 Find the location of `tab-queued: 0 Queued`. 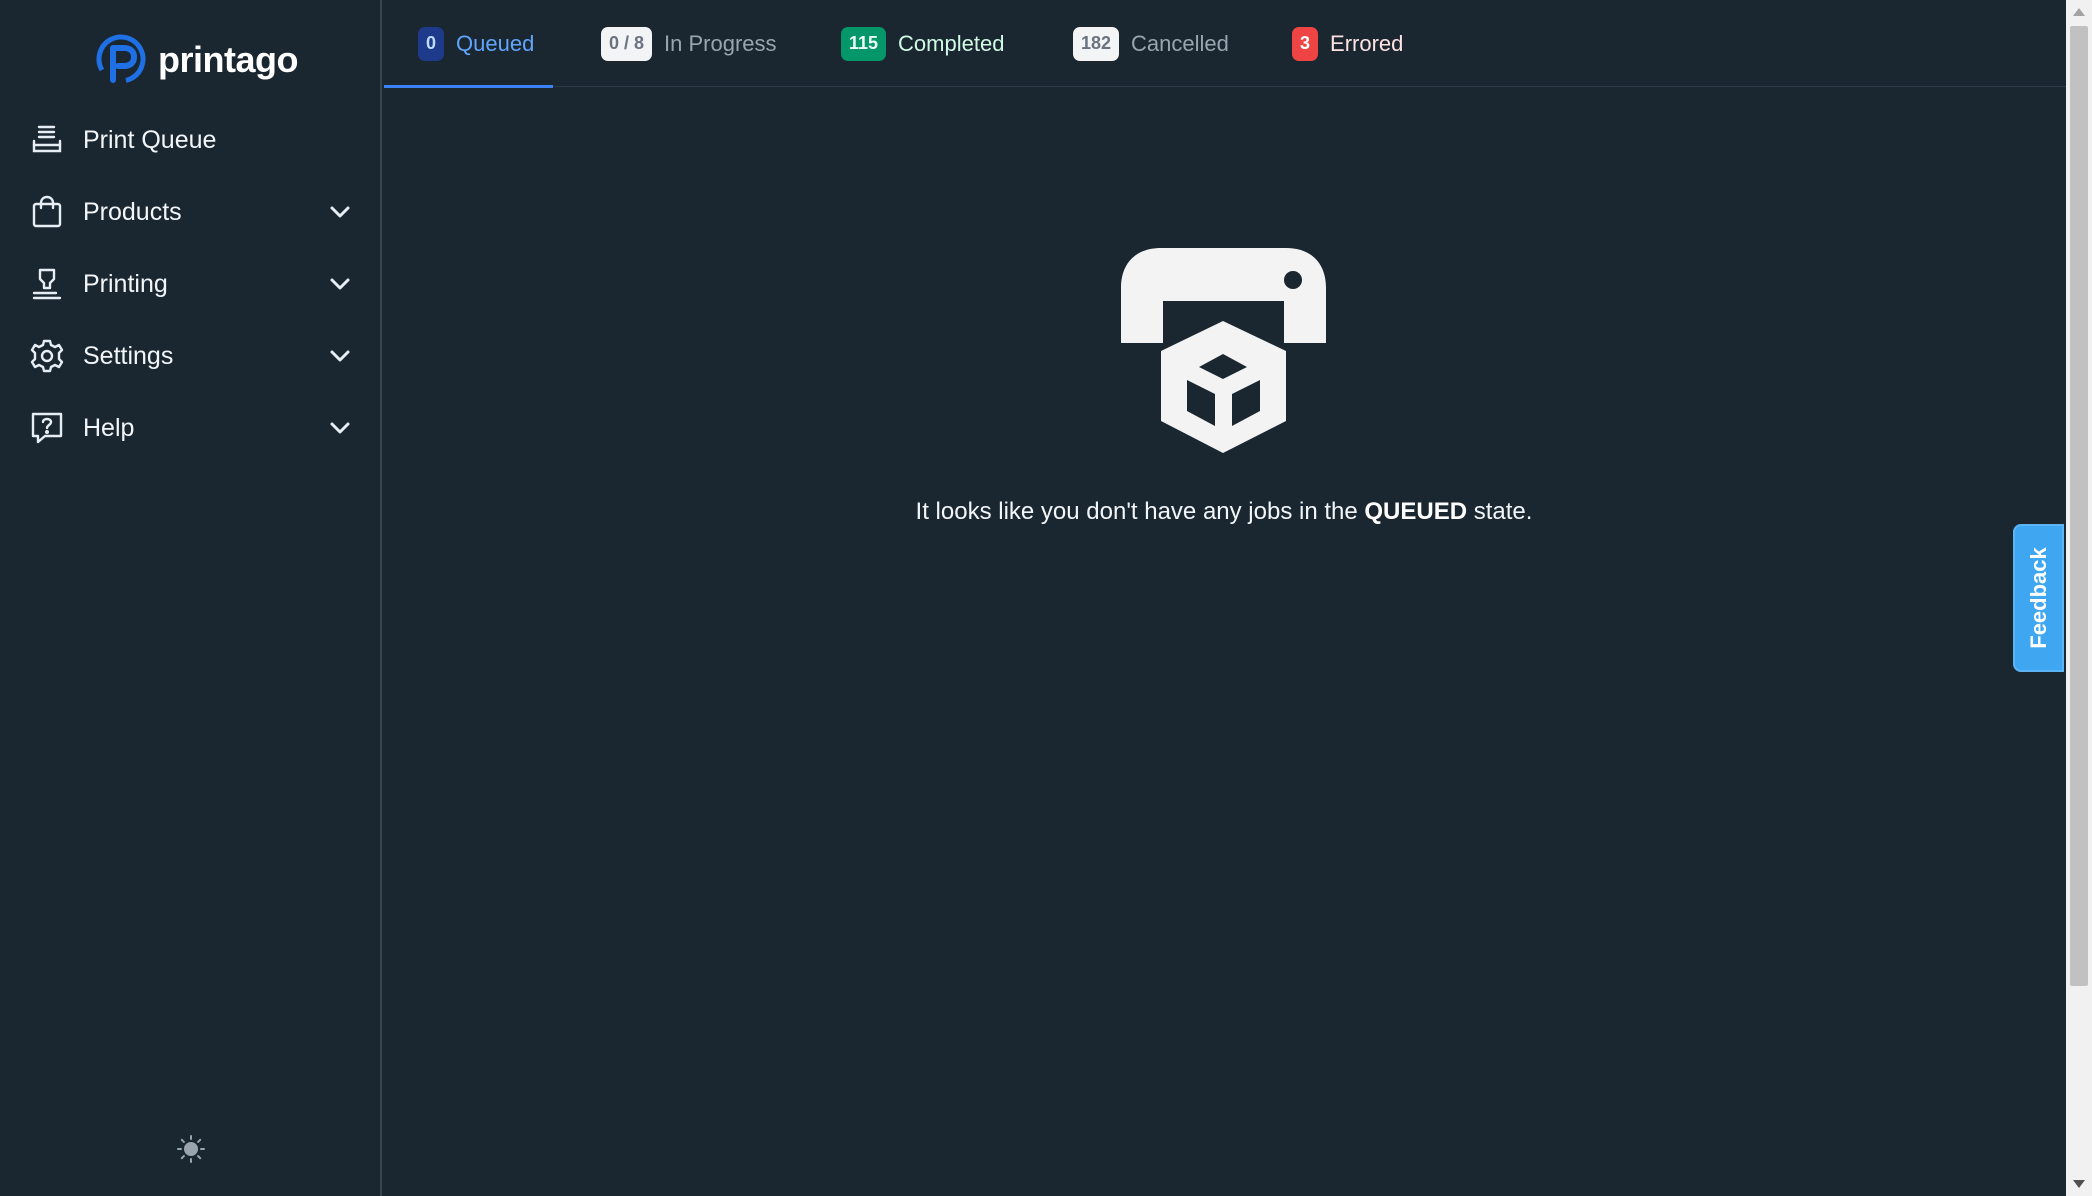

tab-queued: 0 Queued is located at coordinates (468, 44).